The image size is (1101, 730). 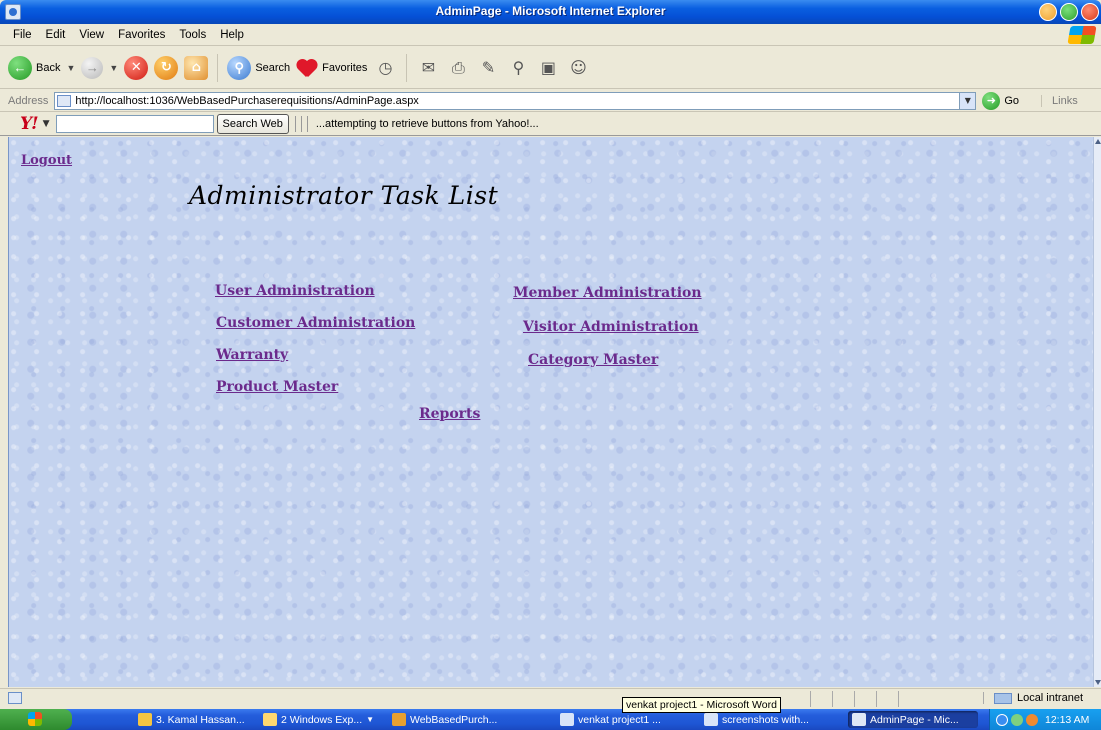 What do you see at coordinates (859, 719) in the screenshot?
I see `ie-icon` at bounding box center [859, 719].